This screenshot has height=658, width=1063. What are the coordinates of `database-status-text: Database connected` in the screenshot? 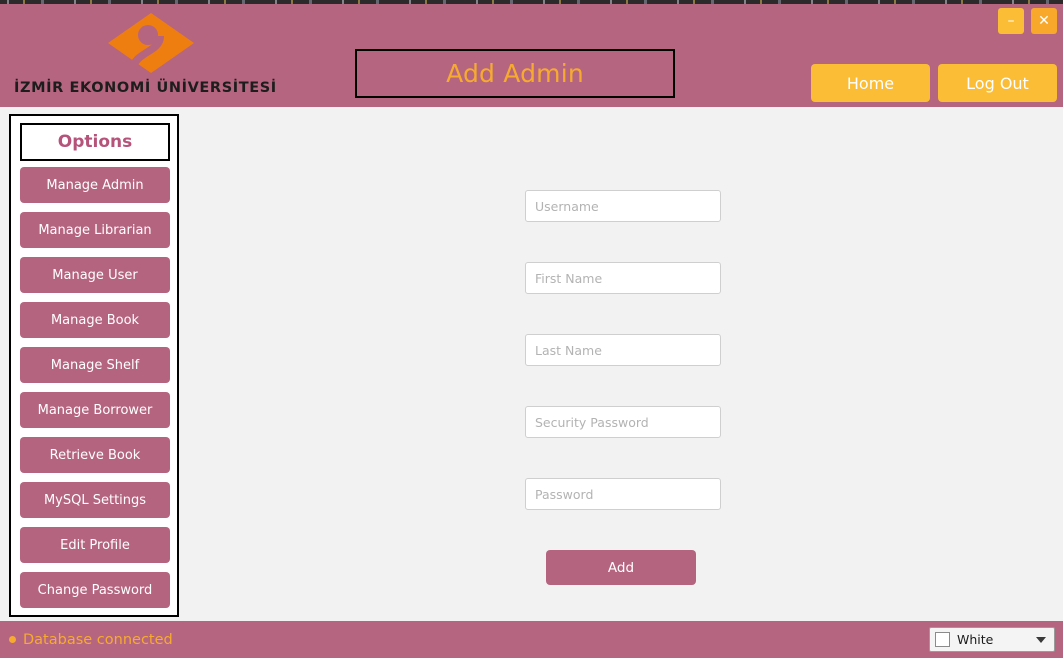 It's located at (98, 639).